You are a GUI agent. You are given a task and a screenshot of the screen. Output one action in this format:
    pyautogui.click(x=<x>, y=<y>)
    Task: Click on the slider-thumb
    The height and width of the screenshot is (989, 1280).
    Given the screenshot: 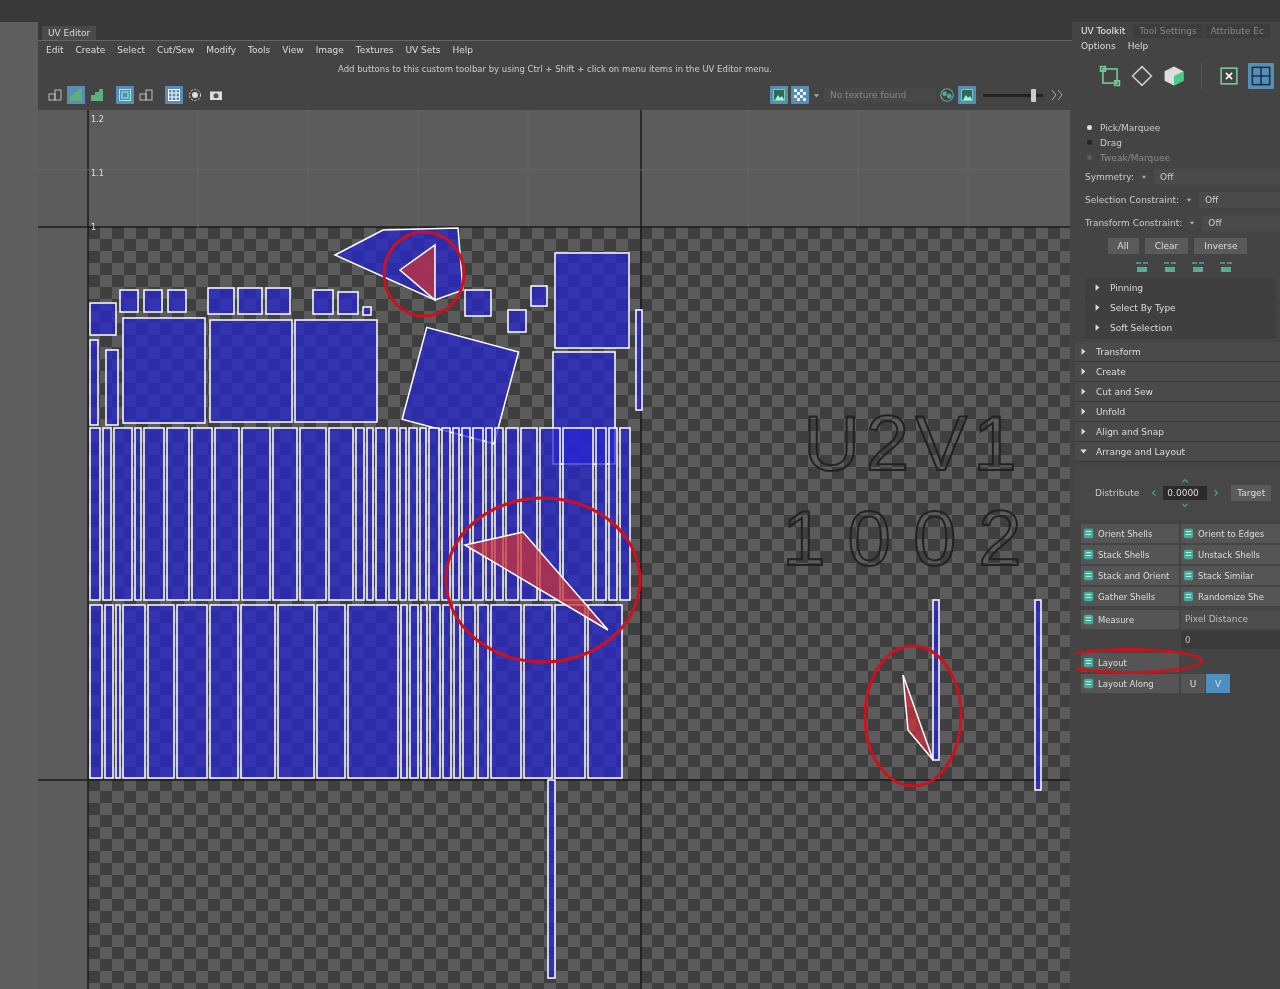 What is the action you would take?
    pyautogui.click(x=1033, y=95)
    